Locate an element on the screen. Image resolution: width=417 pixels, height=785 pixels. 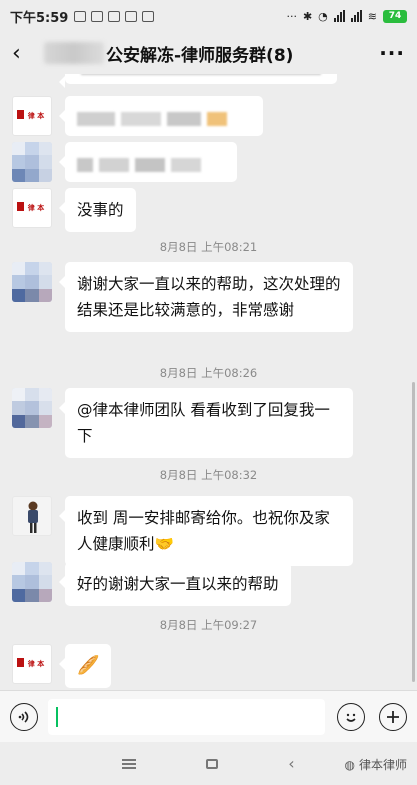
bluetooth-icon: ✱ is located at coordinates (307, 16).